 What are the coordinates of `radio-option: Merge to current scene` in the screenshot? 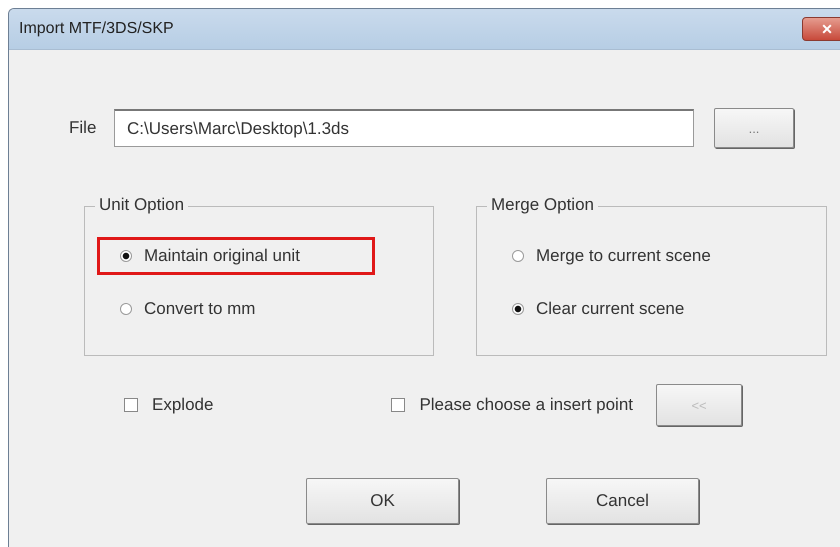 It's located at (628, 256).